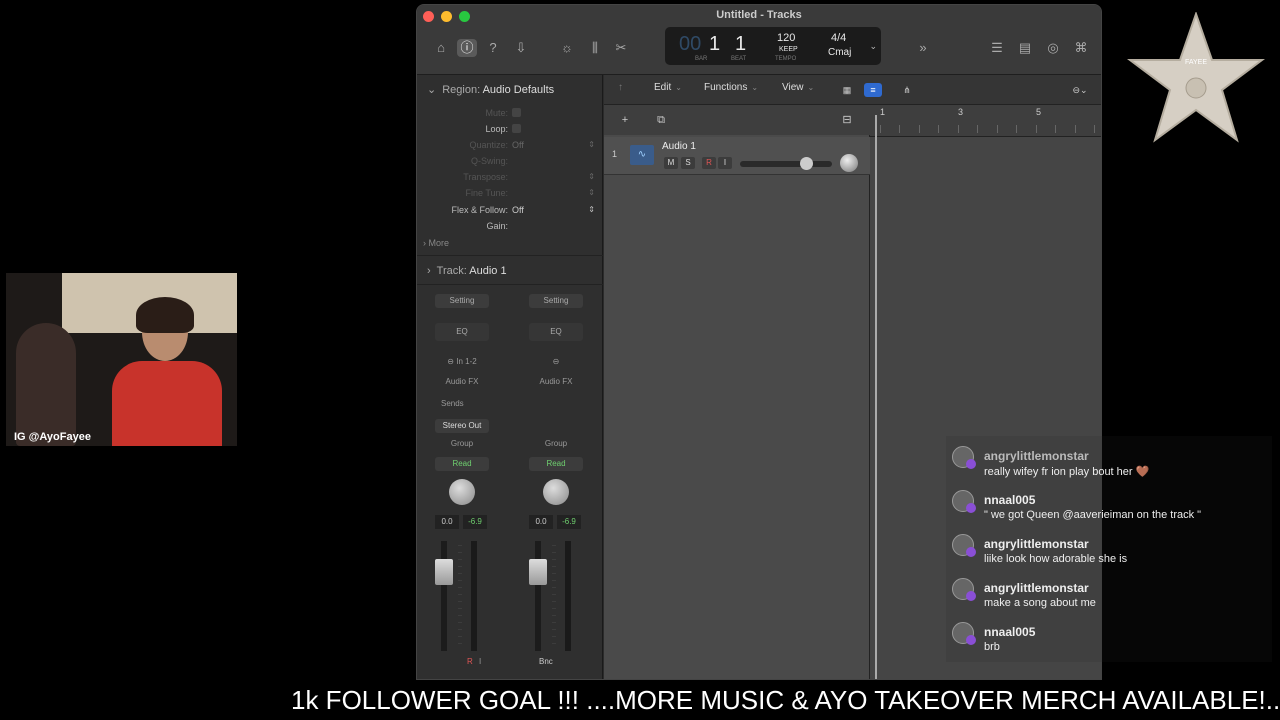 The height and width of the screenshot is (720, 1280). I want to click on param-label: Fine Tune:, so click(486, 193).